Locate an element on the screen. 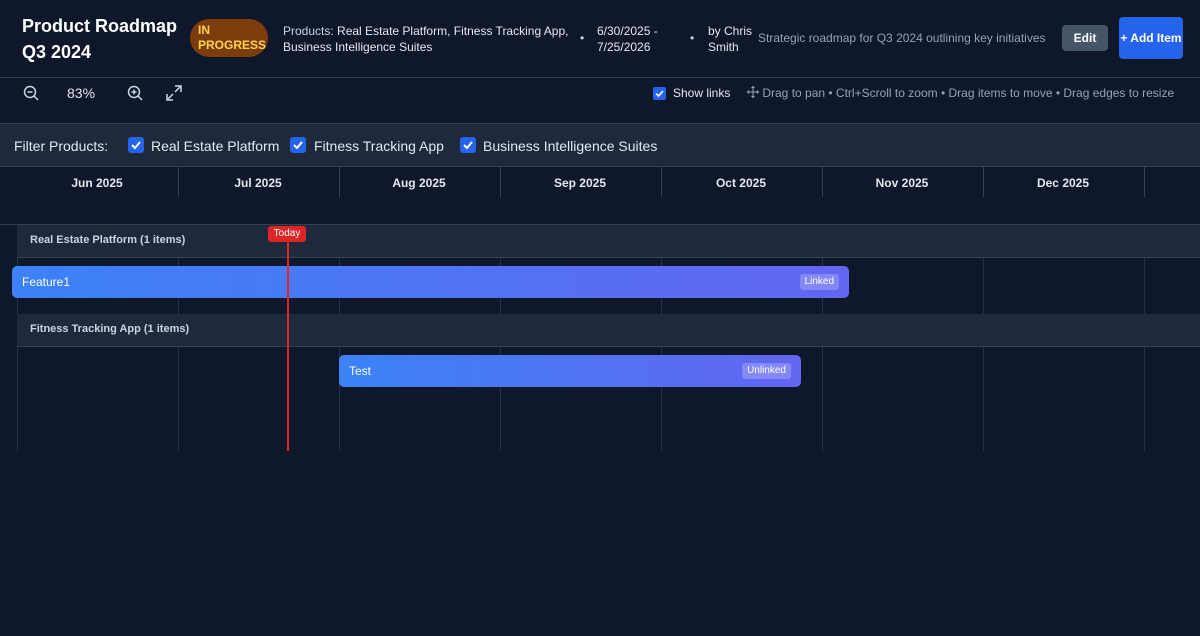  filter-checkbox-bi is located at coordinates (468, 145).